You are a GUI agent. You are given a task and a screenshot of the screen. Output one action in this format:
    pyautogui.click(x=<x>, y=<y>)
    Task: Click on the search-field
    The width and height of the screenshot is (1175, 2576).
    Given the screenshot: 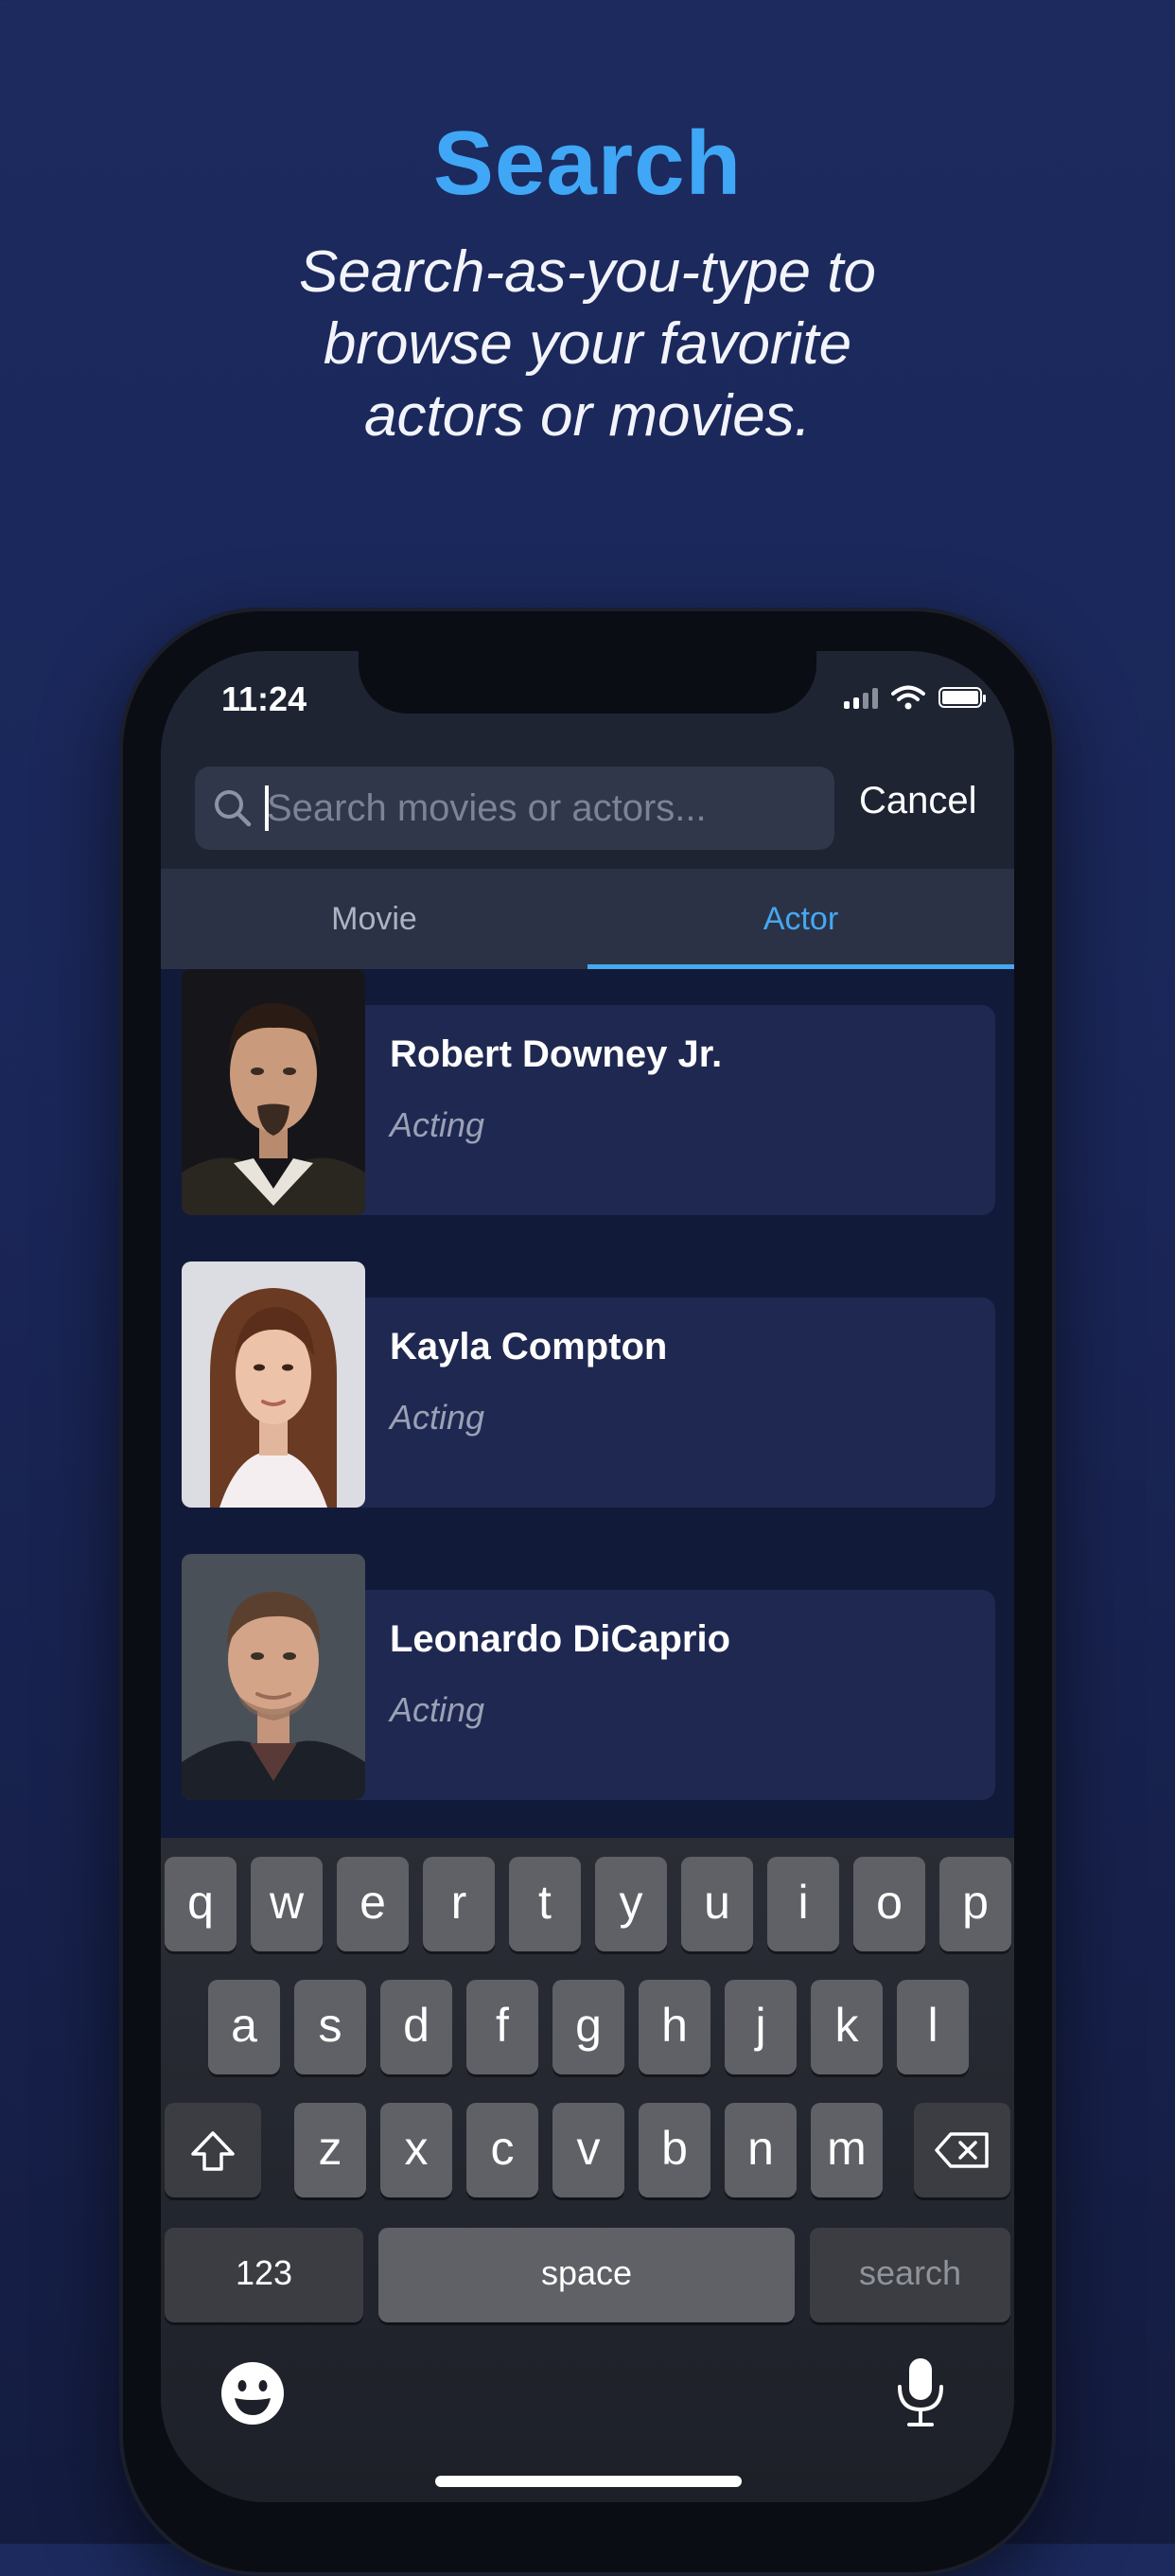 What is the action you would take?
    pyautogui.click(x=514, y=808)
    